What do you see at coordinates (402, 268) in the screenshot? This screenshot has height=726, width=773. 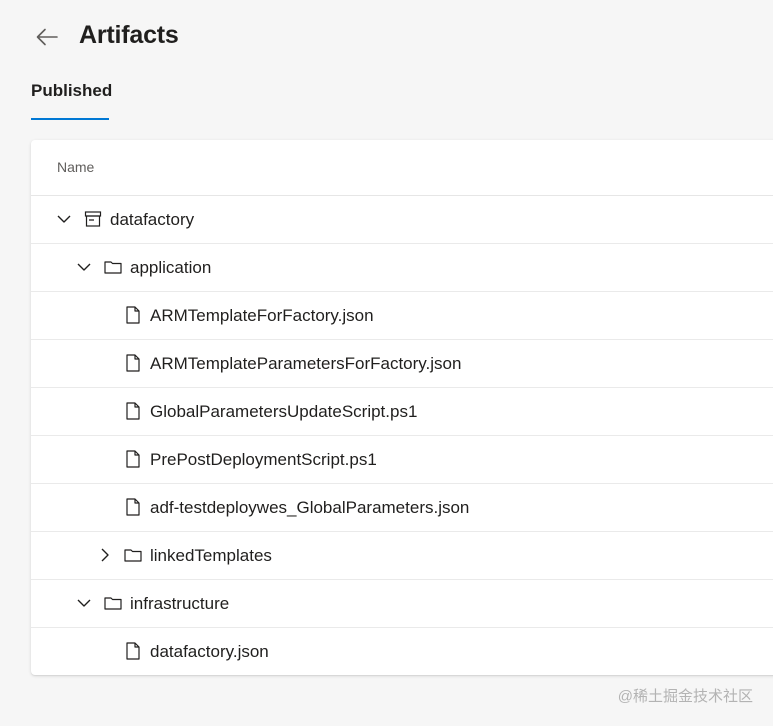 I see `tree-row-application: application` at bounding box center [402, 268].